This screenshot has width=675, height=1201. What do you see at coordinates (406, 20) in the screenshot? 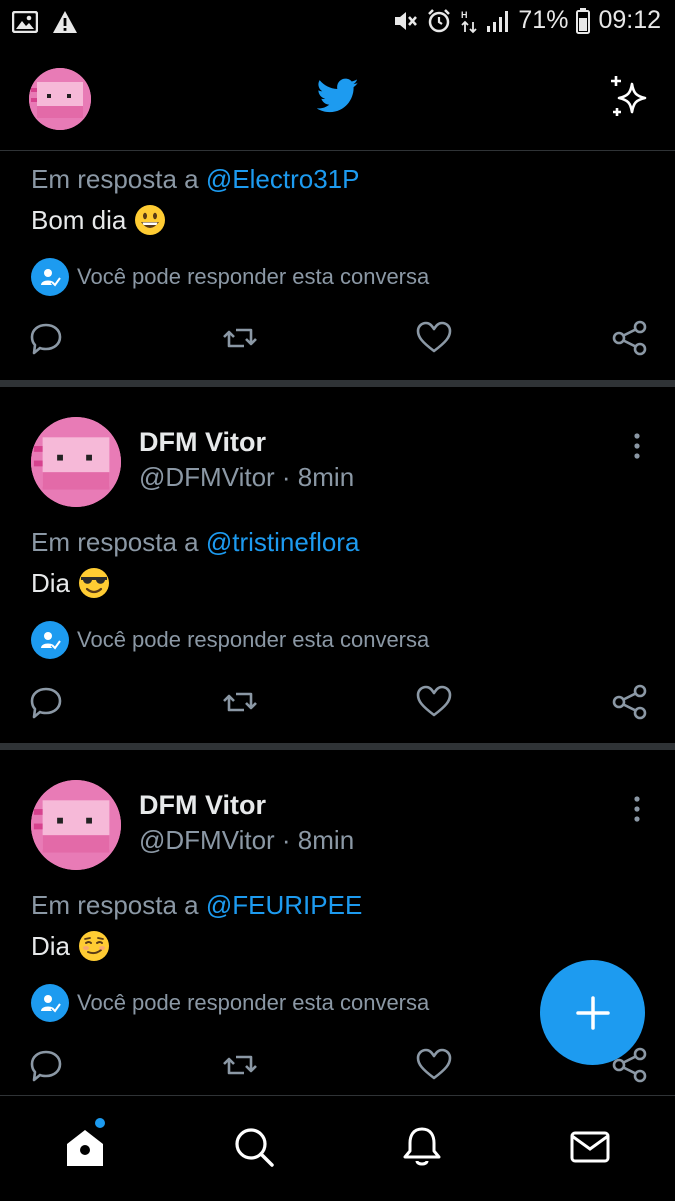
I see `mute-icon` at bounding box center [406, 20].